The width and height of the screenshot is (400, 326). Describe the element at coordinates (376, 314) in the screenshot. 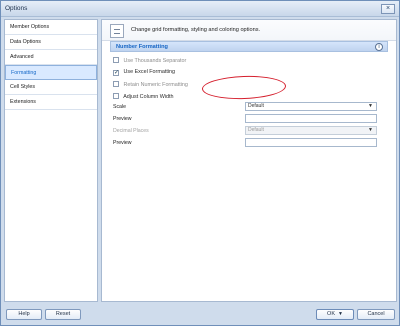

I see `cancel-button: Cancel` at that location.